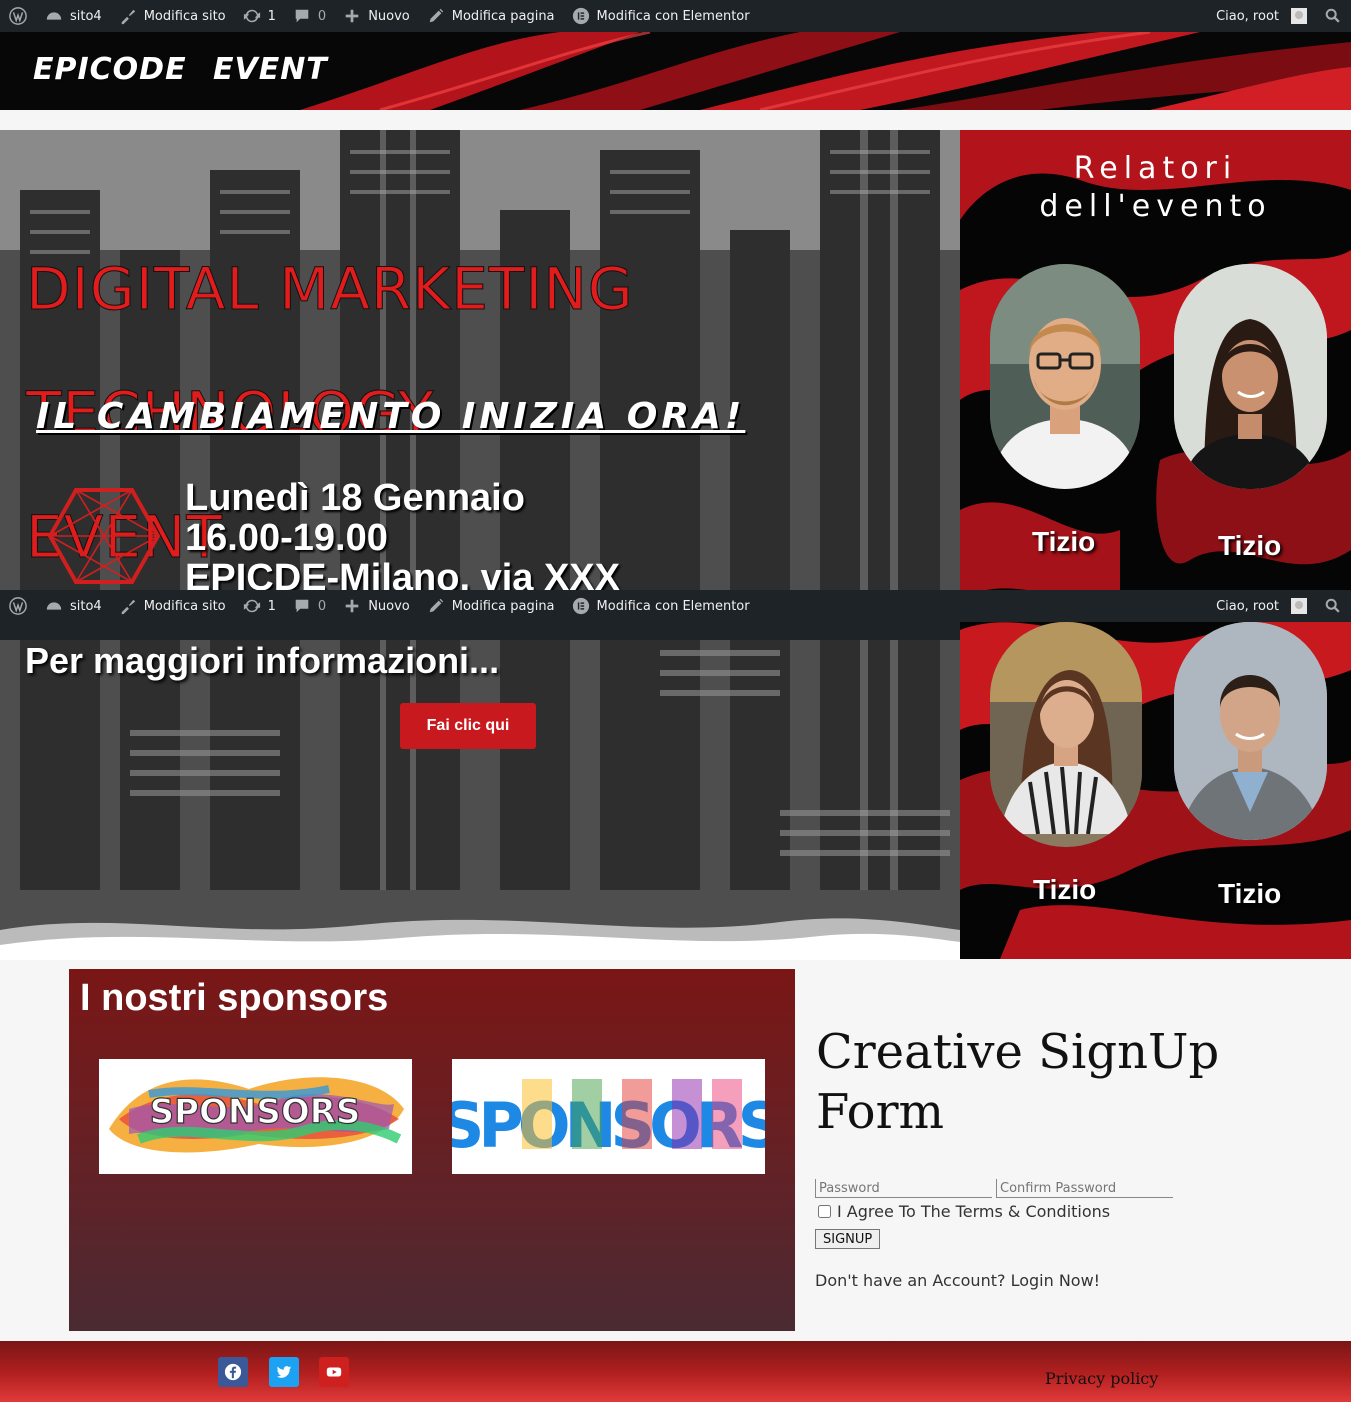 This screenshot has height=1402, width=1351. What do you see at coordinates (848, 1239) in the screenshot?
I see `signup-button: SIGNUP` at bounding box center [848, 1239].